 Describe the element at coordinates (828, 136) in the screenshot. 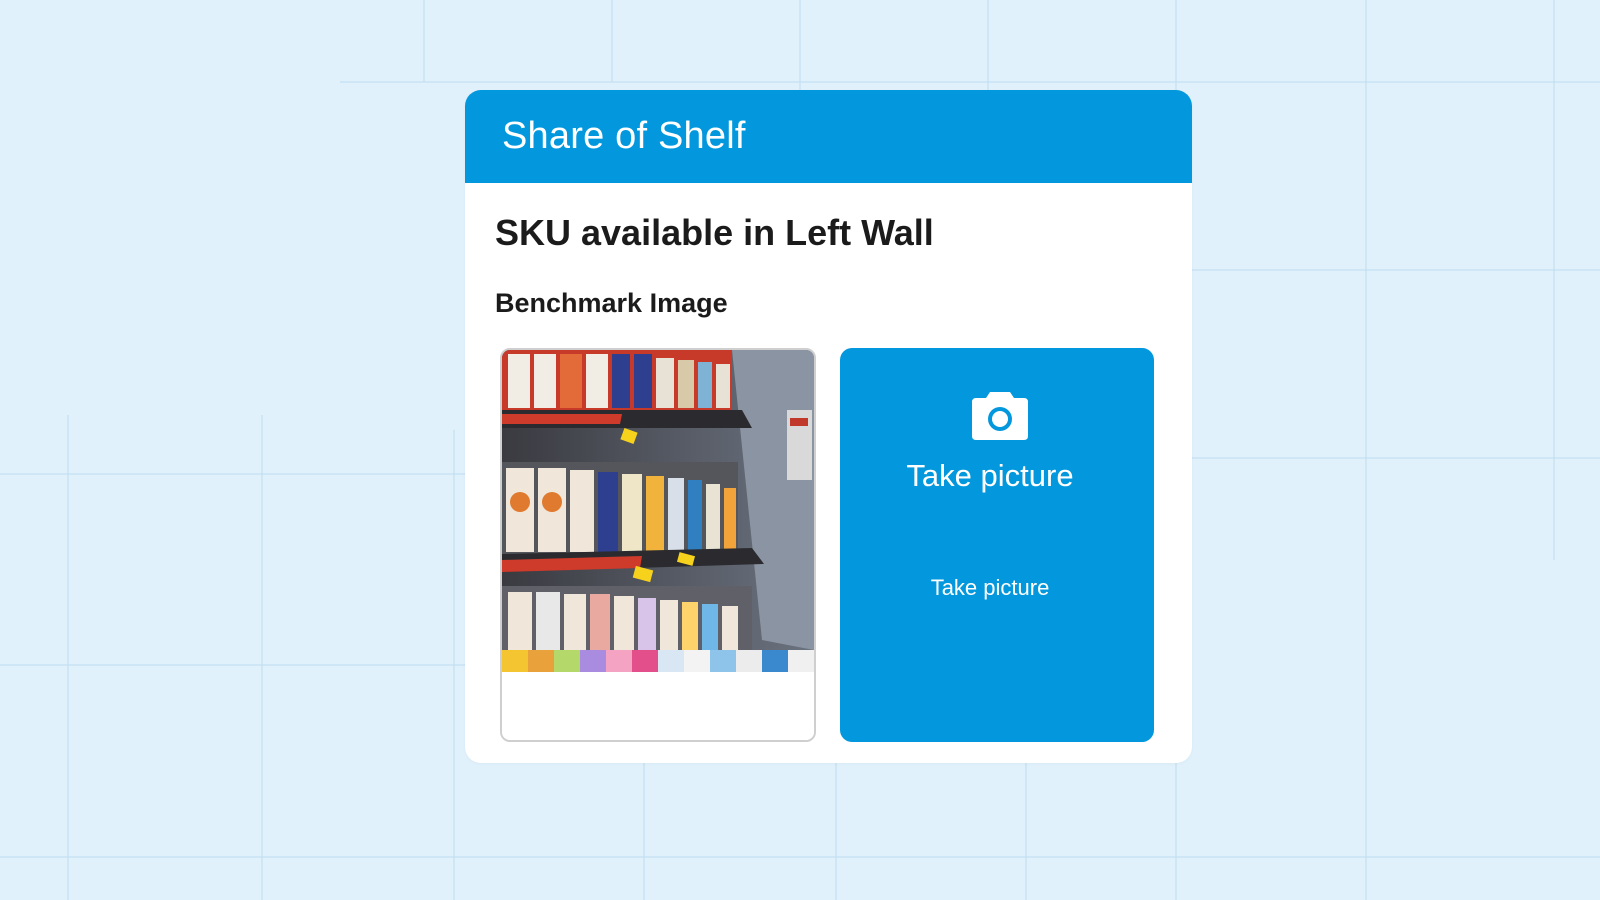

I see `card-header: Share of Shelf` at that location.